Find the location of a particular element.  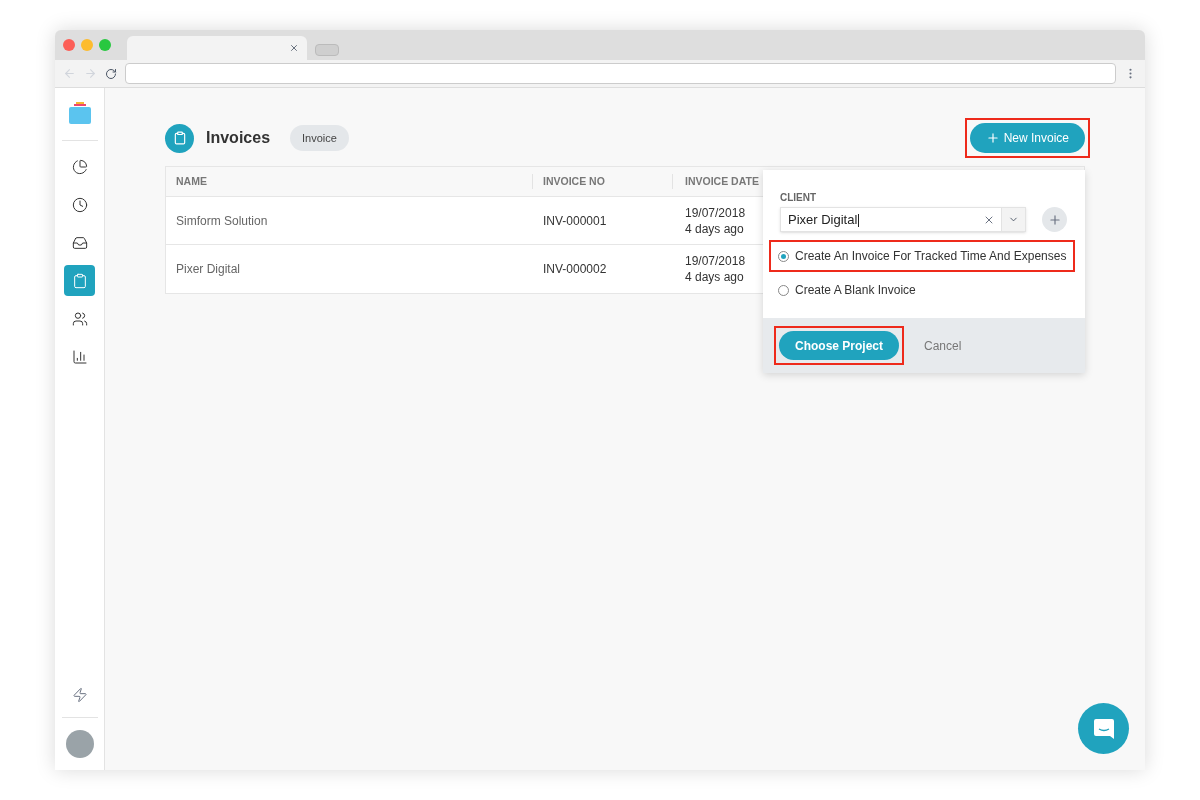

page-title: Invoices is located at coordinates (238, 138).